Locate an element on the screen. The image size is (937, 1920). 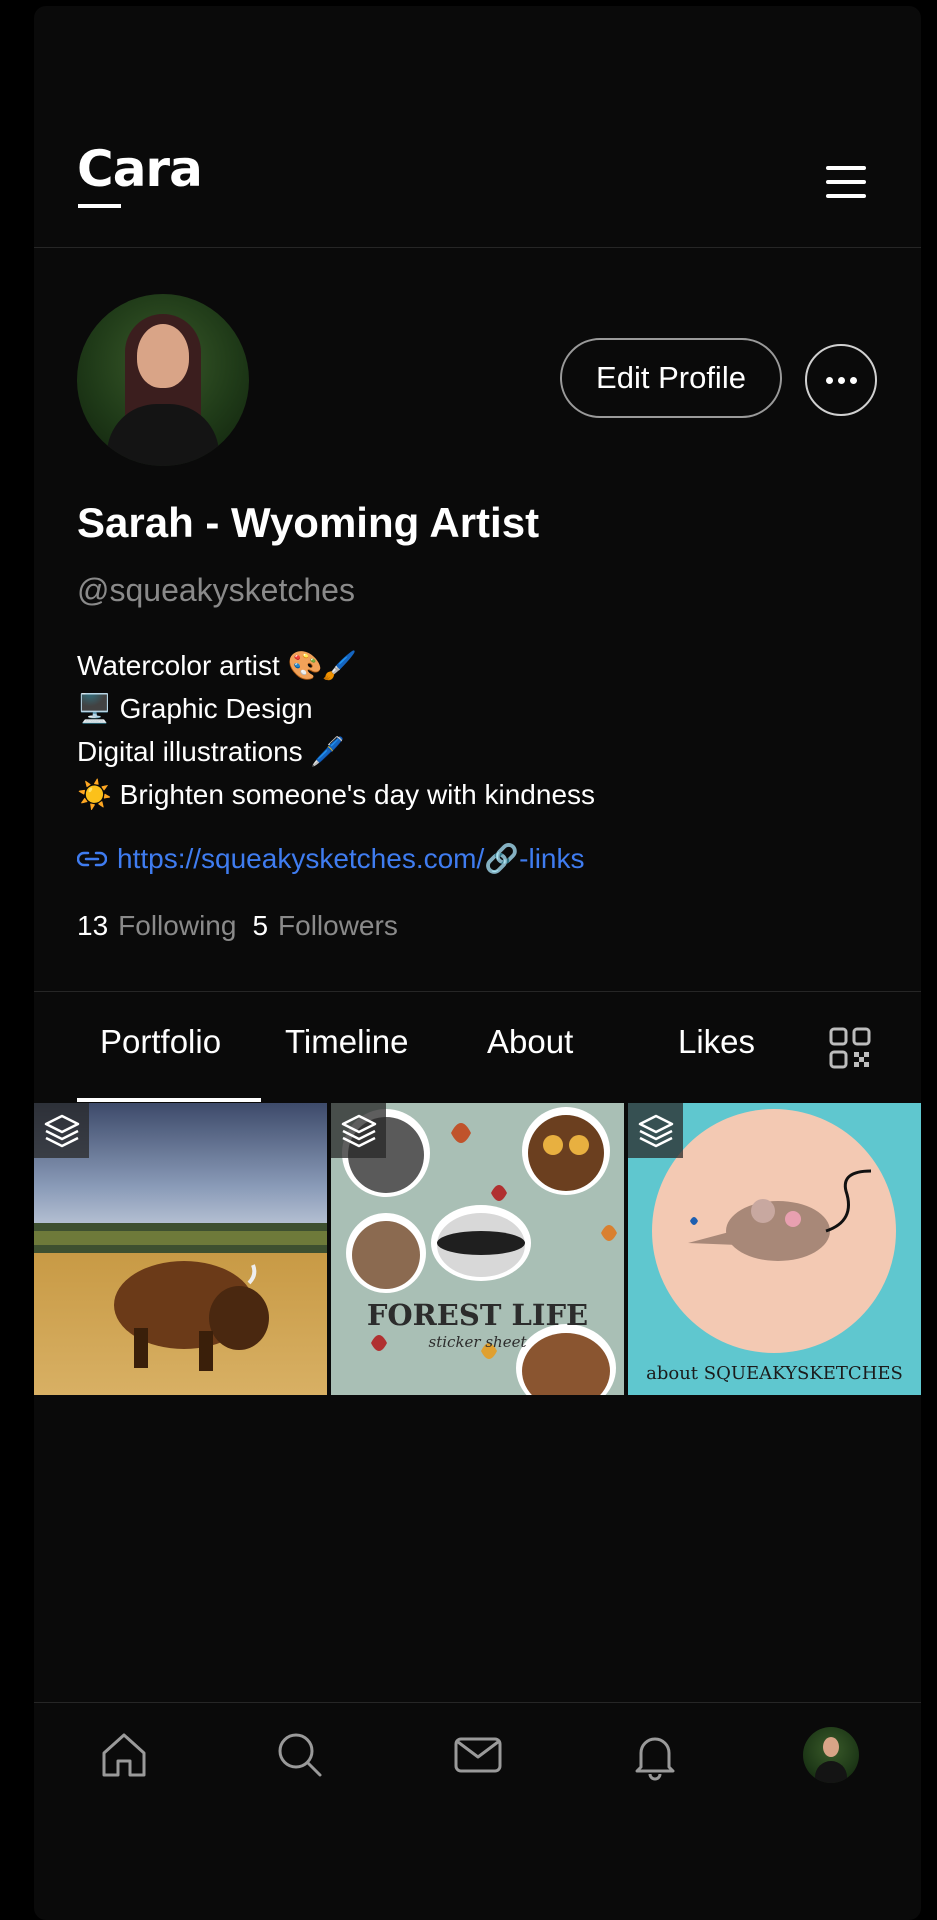
mail-icon is located at coordinates (478, 1755).